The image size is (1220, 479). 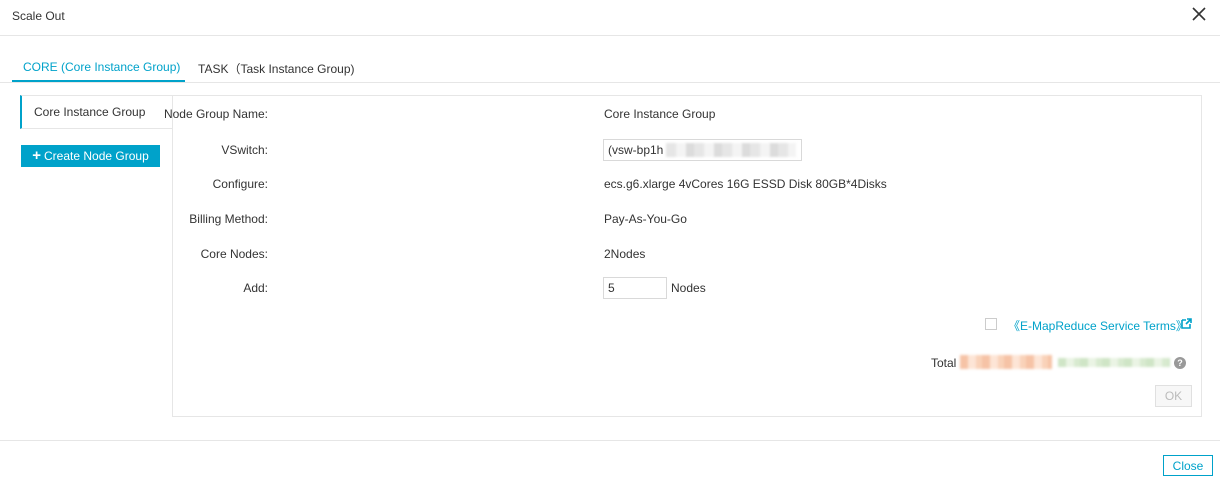 I want to click on active-tab-indicator, so click(x=98, y=81).